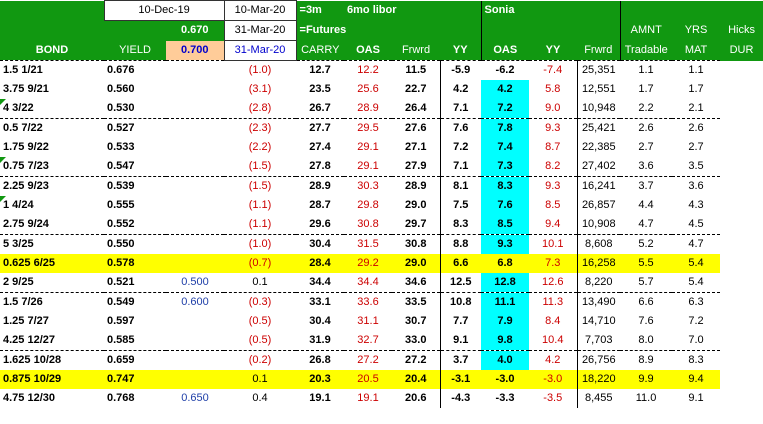 The image size is (763, 424). I want to click on date-cell-3: 31-Mar-20, so click(260, 30).